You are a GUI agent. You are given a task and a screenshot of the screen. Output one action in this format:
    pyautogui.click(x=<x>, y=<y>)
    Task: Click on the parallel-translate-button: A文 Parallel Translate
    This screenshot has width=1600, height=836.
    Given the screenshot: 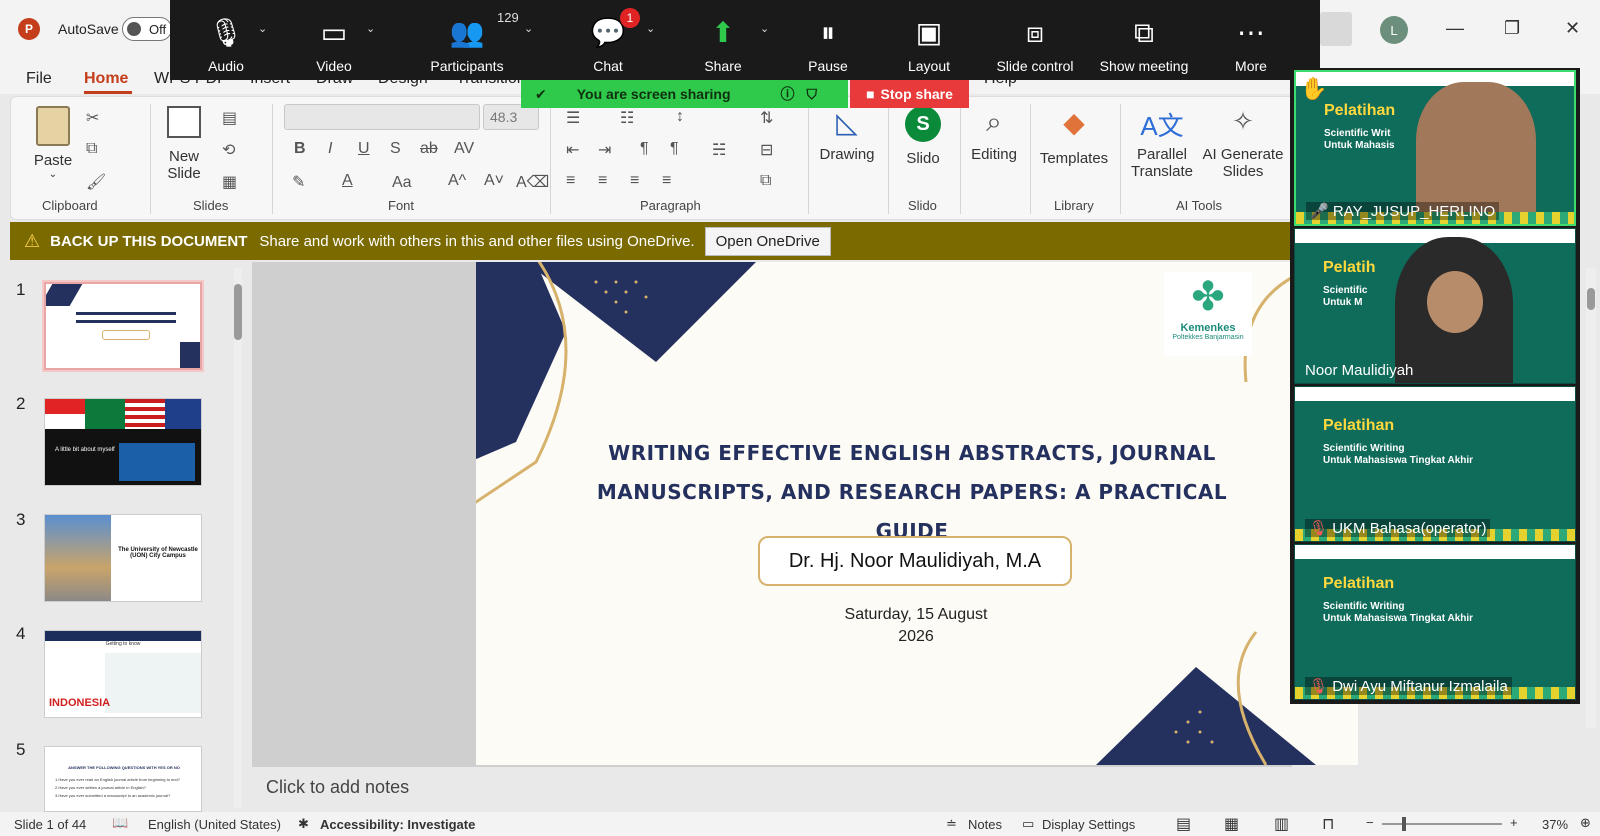 What is the action you would take?
    pyautogui.click(x=1162, y=143)
    